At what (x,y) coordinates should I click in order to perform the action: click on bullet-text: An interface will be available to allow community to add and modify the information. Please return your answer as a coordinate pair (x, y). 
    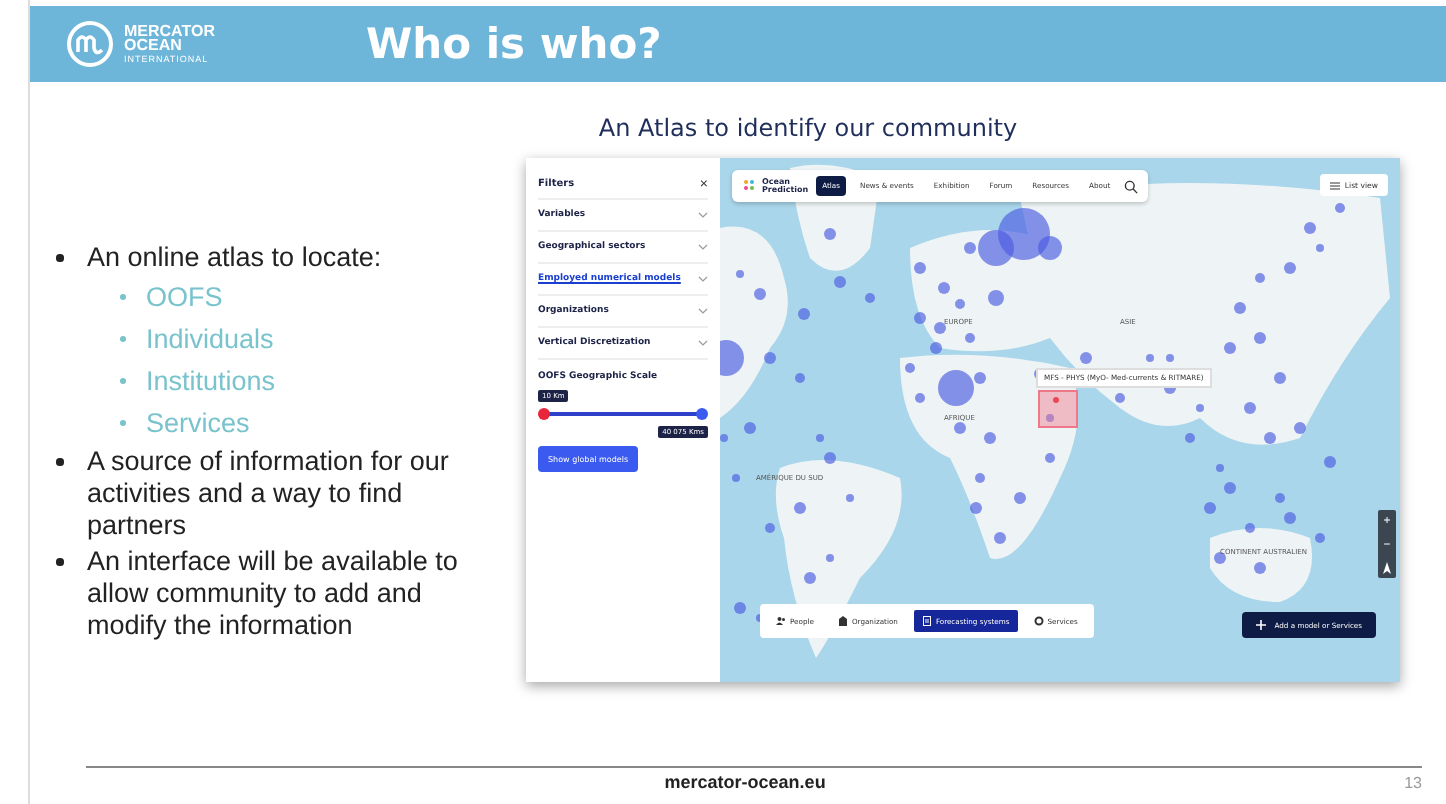
    Looking at the image, I should click on (273, 594).